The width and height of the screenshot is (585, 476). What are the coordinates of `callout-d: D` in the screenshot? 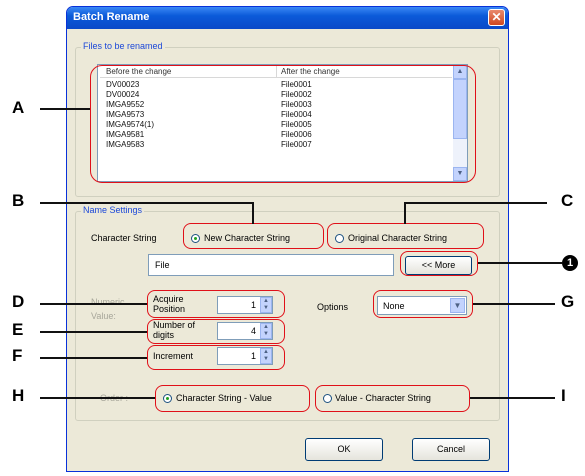 It's located at (18, 301).